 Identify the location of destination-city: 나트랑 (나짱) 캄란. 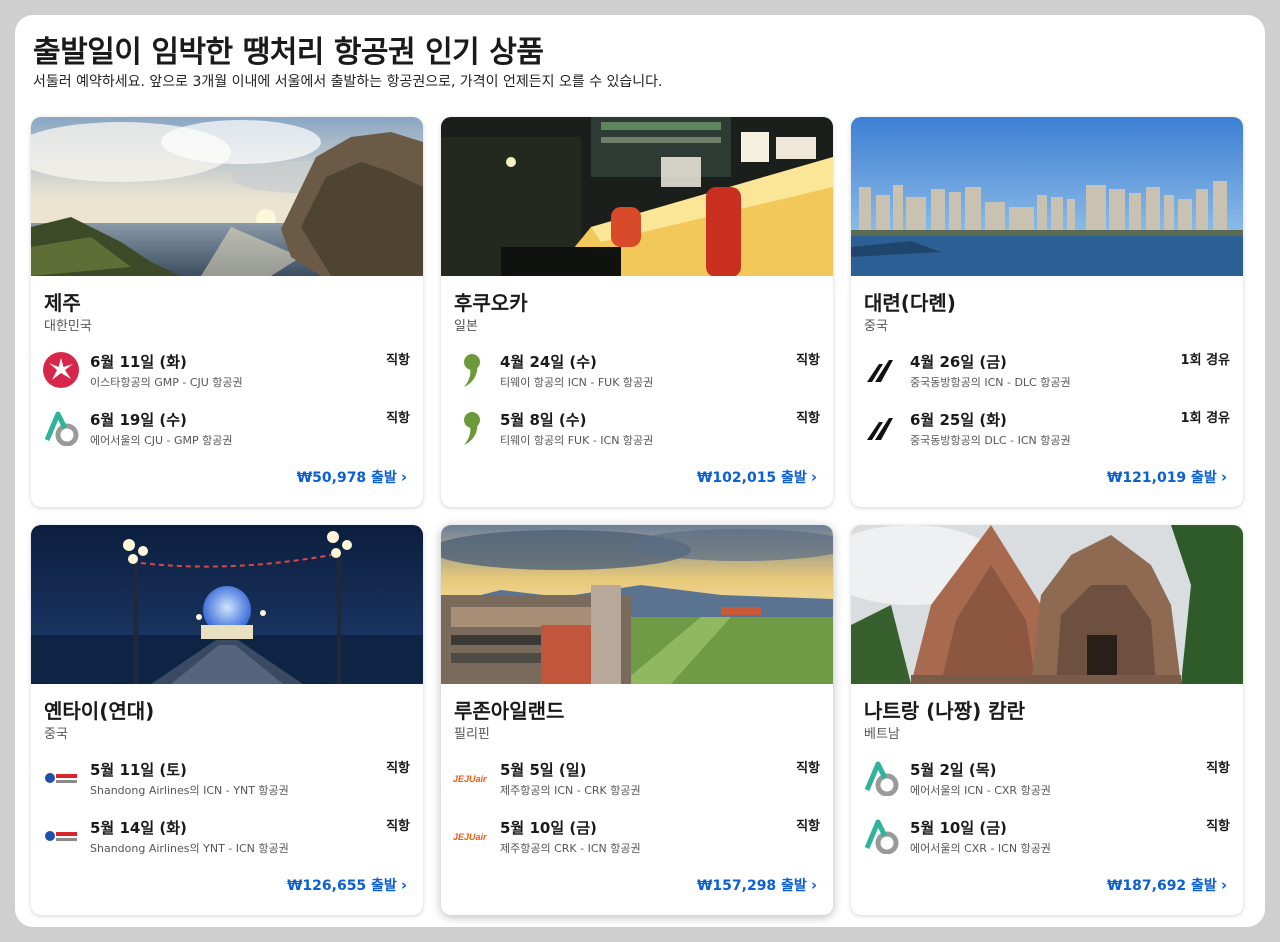
(945, 711).